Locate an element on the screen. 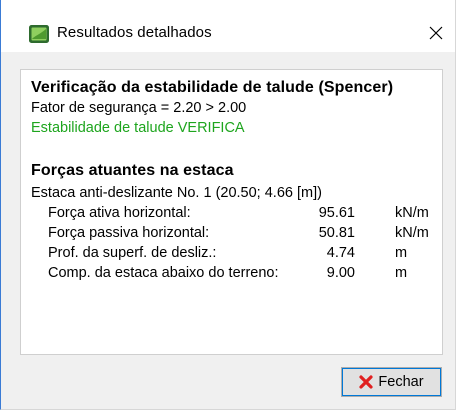 The height and width of the screenshot is (410, 456). row-label: Comp. da estaca abaixo do terreno: is located at coordinates (163, 273).